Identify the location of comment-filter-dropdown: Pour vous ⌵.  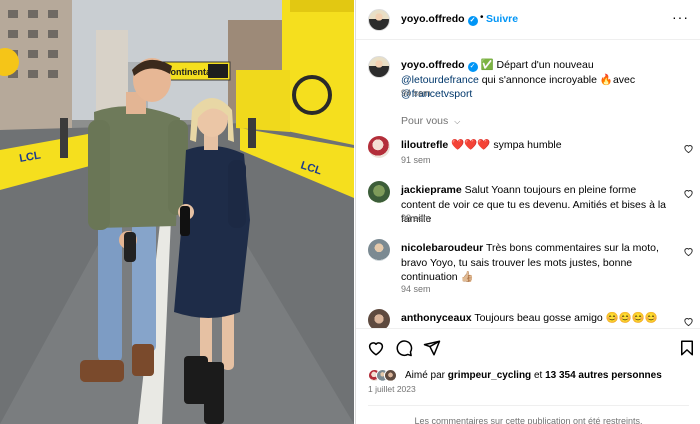
(430, 121).